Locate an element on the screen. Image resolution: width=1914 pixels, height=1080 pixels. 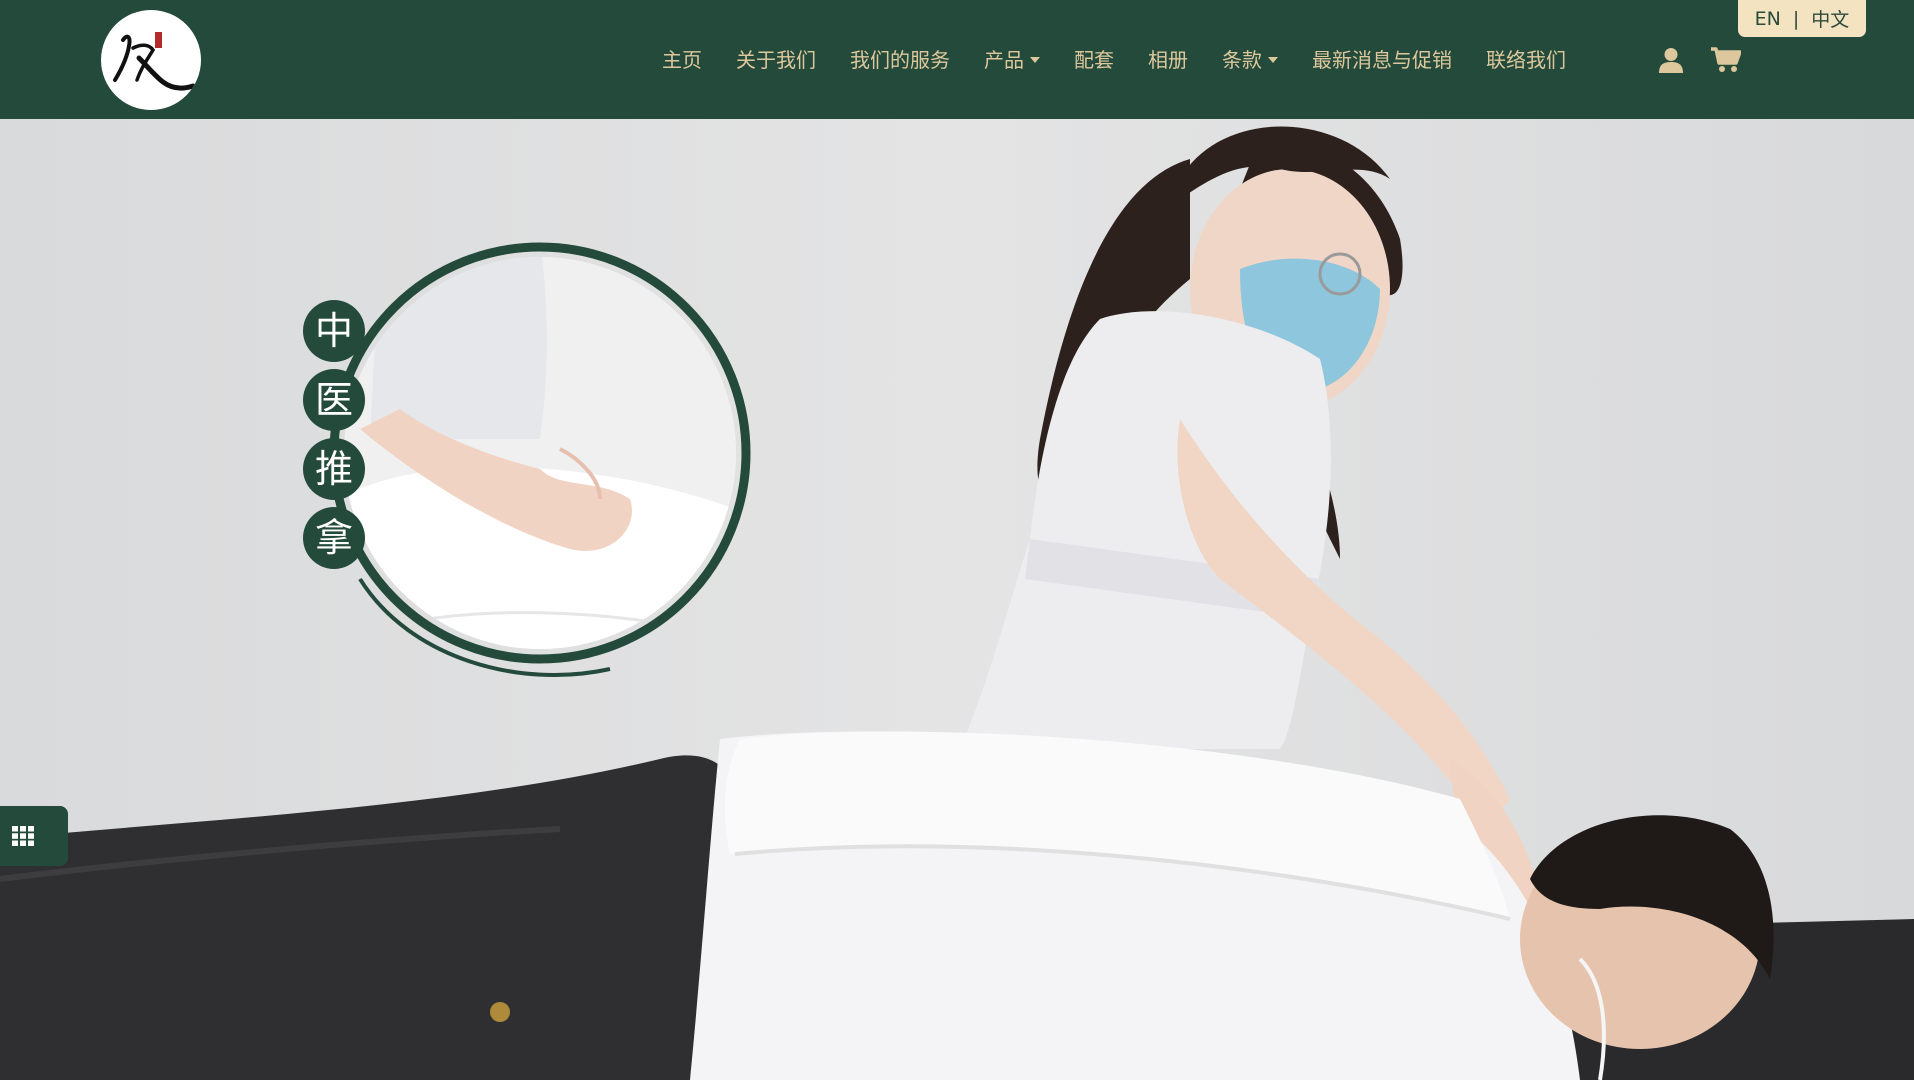
nav-products: 产品 is located at coordinates (1012, 60).